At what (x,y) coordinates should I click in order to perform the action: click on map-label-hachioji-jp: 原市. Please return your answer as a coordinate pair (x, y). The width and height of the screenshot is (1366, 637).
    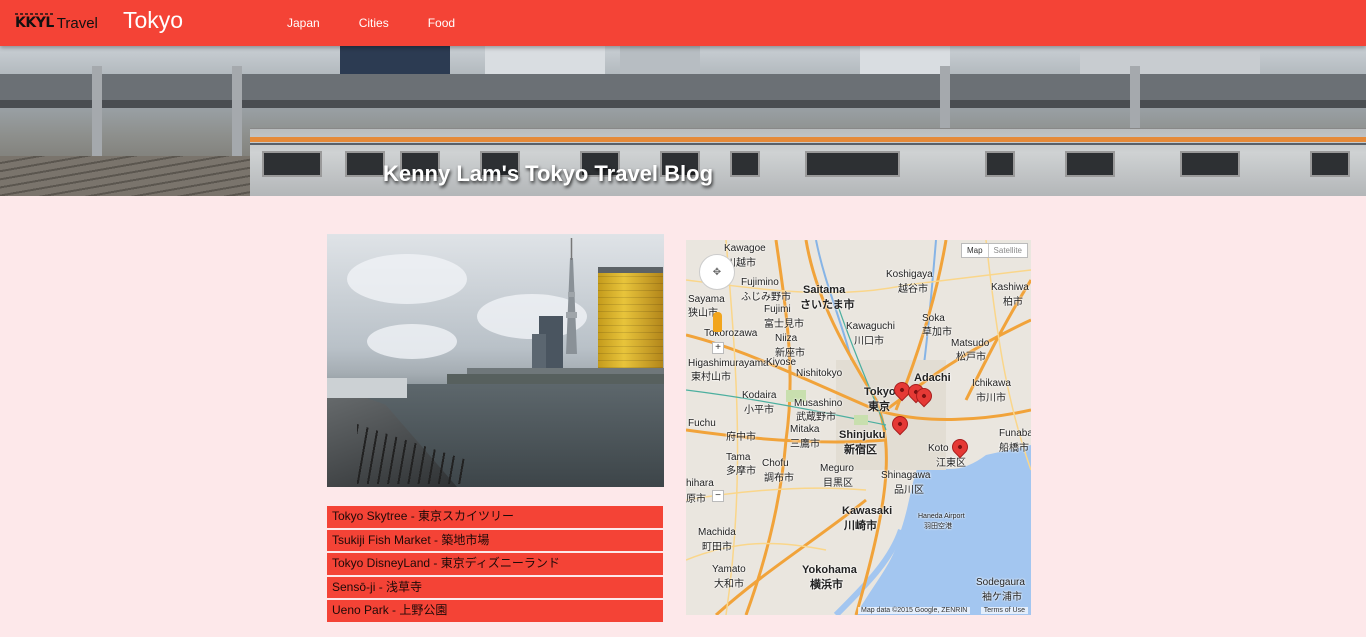
    Looking at the image, I should click on (696, 499).